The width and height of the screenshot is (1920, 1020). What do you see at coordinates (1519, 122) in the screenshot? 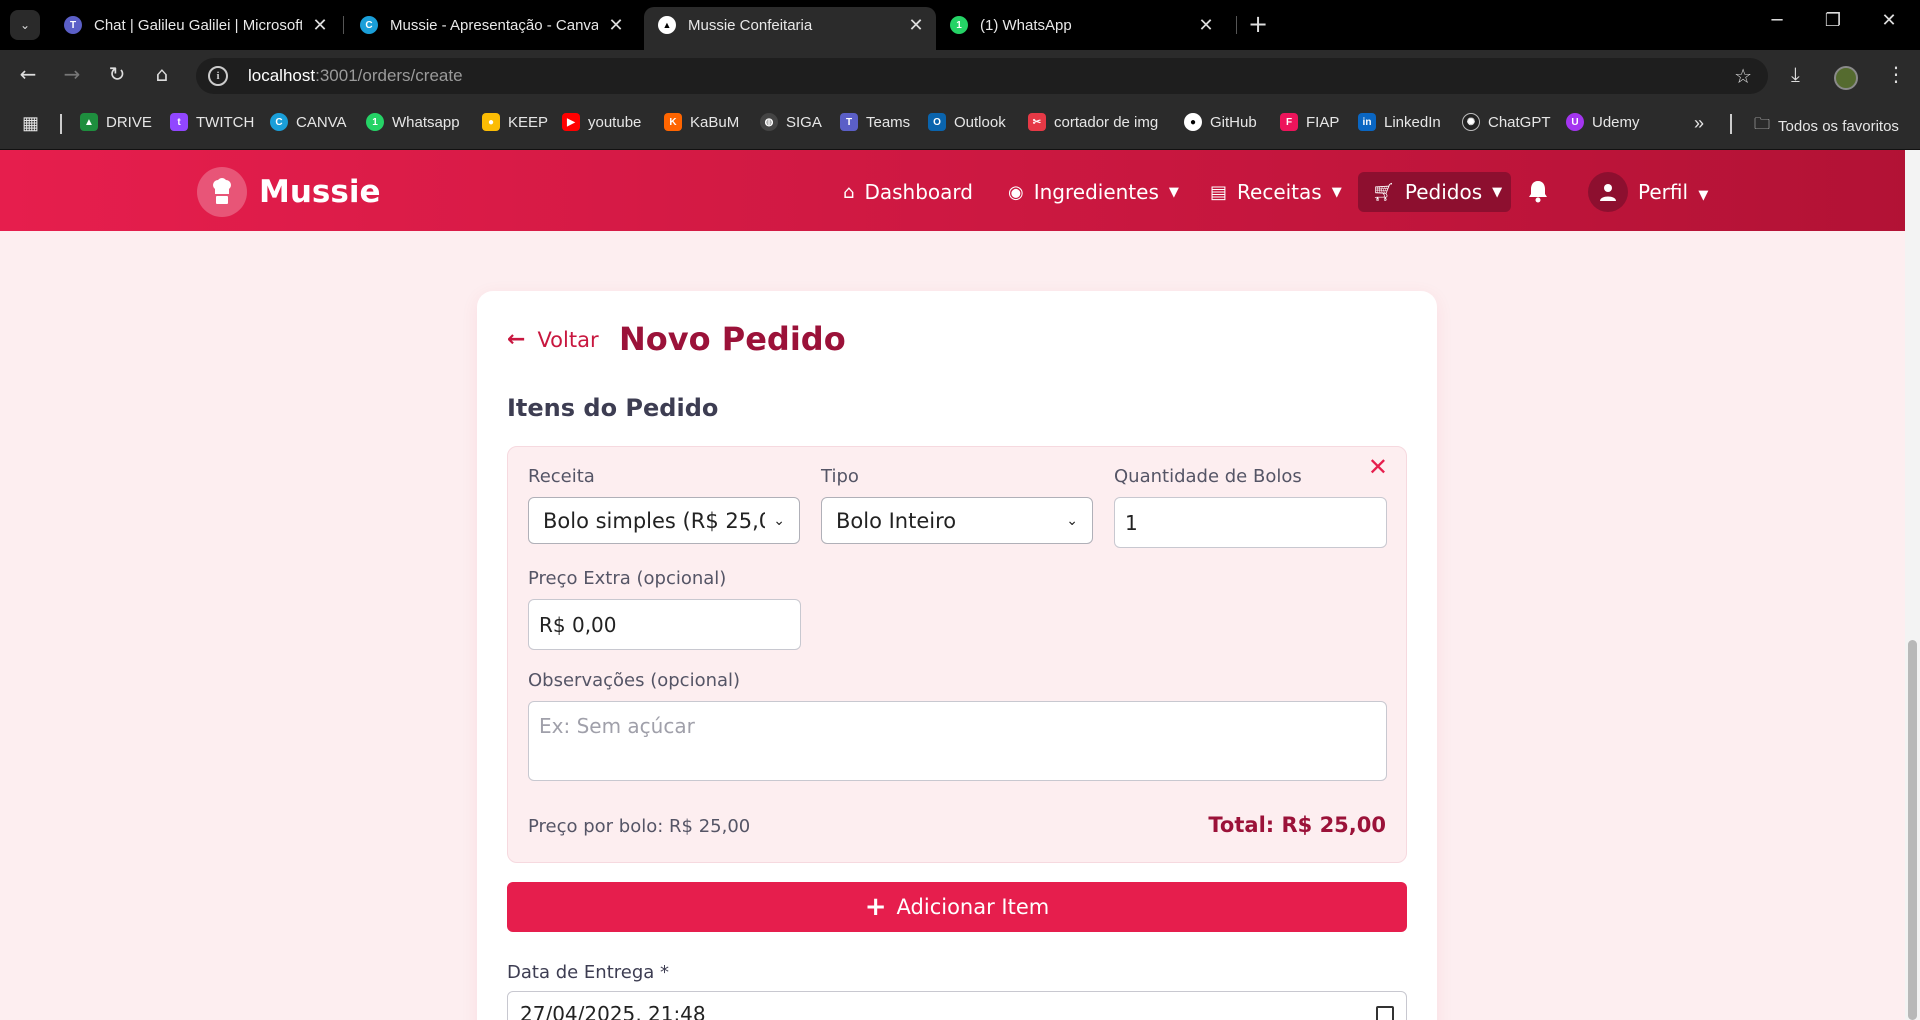
I see `bookmark-label: ChatGPT` at bounding box center [1519, 122].